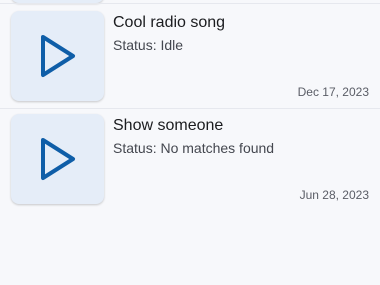 The width and height of the screenshot is (380, 285). Describe the element at coordinates (168, 125) in the screenshot. I see `song-title: Show someone` at that location.